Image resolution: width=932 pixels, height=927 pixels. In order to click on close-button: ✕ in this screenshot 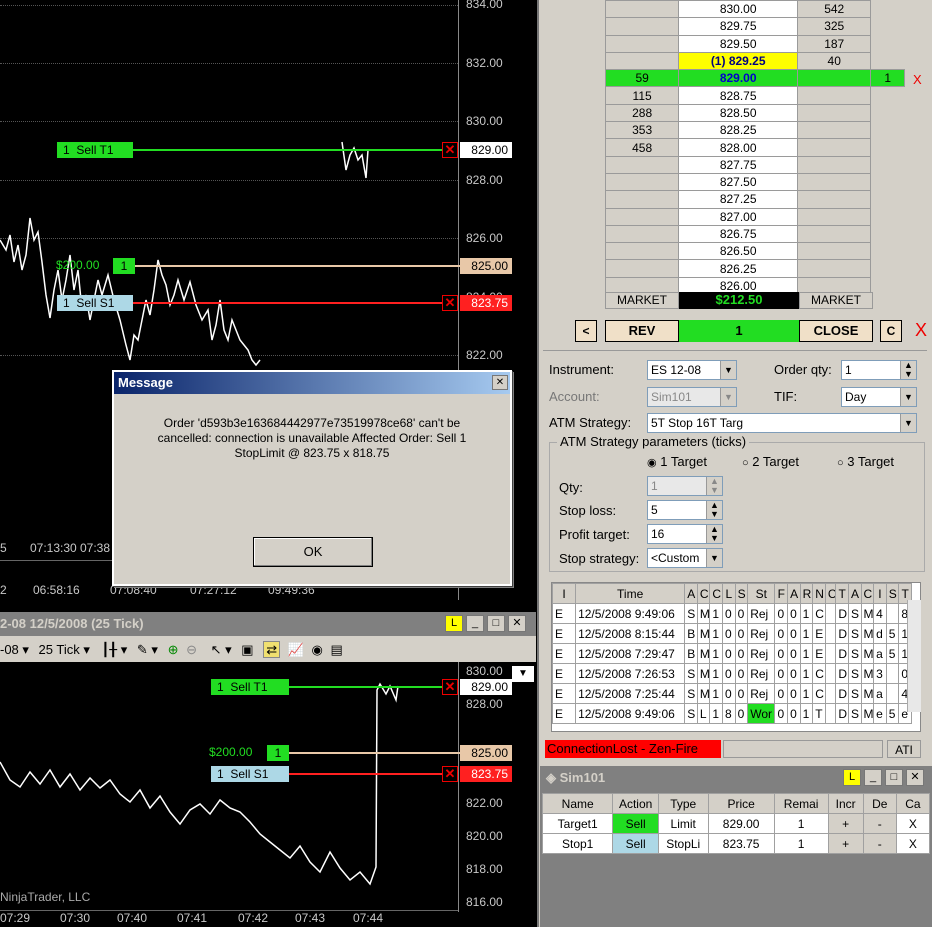, I will do `click(517, 623)`.